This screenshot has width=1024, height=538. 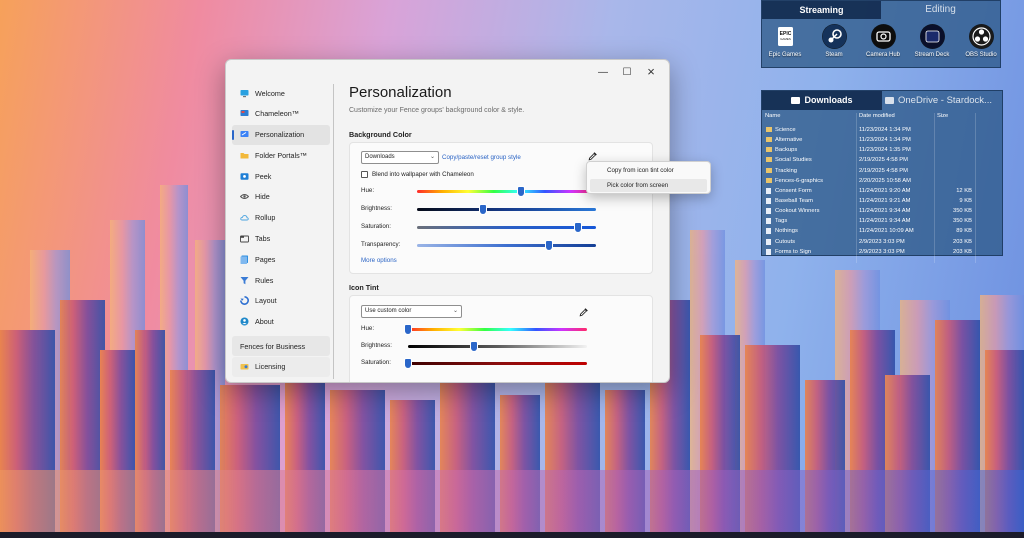 I want to click on fence-tab-streaming: Streaming, so click(x=821, y=10).